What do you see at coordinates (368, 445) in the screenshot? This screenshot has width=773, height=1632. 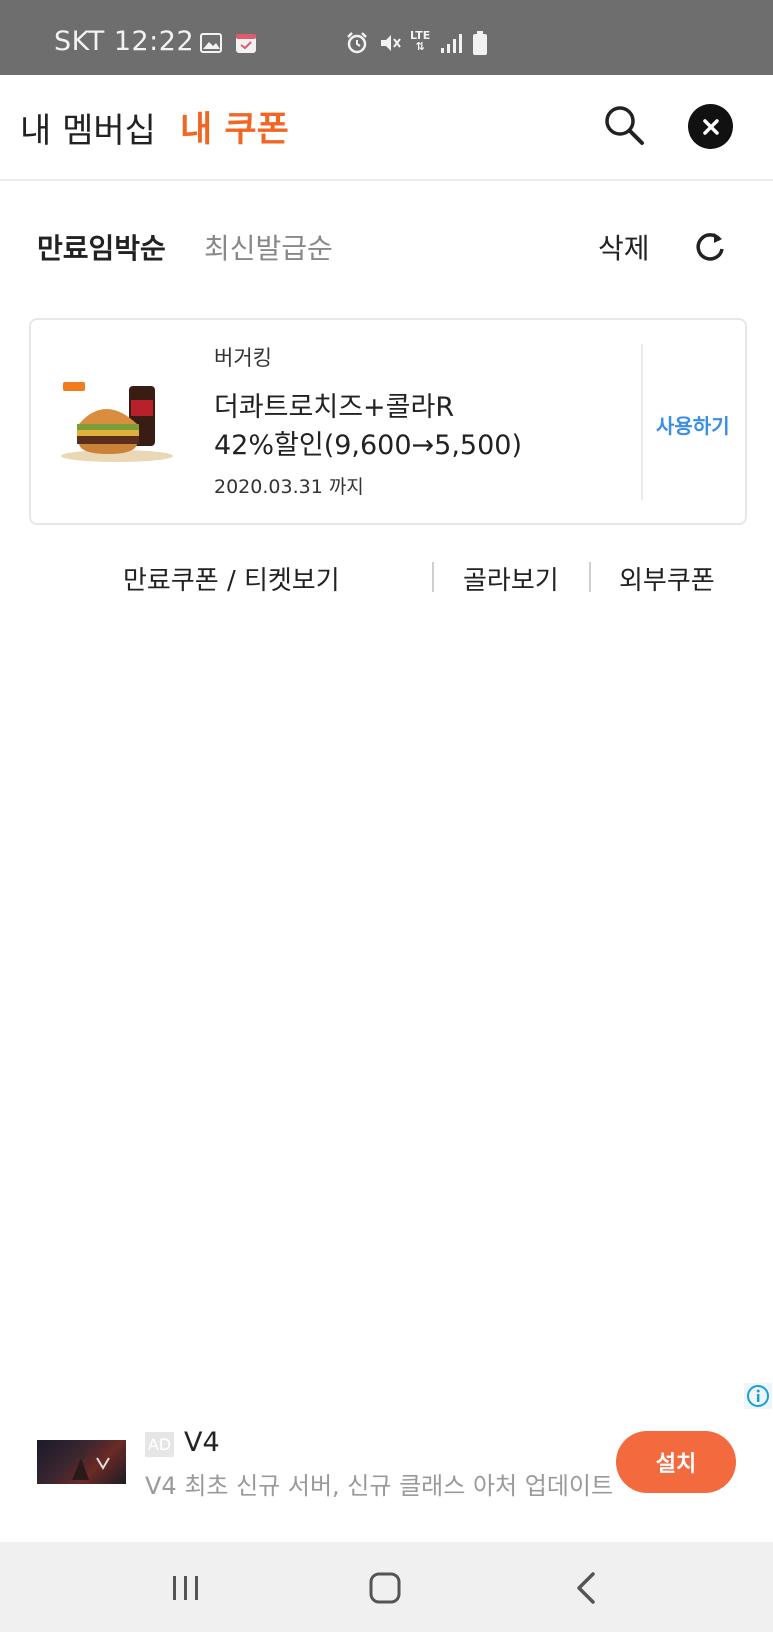 I see `coupon-discount: 42%할인(9,600→5,500)` at bounding box center [368, 445].